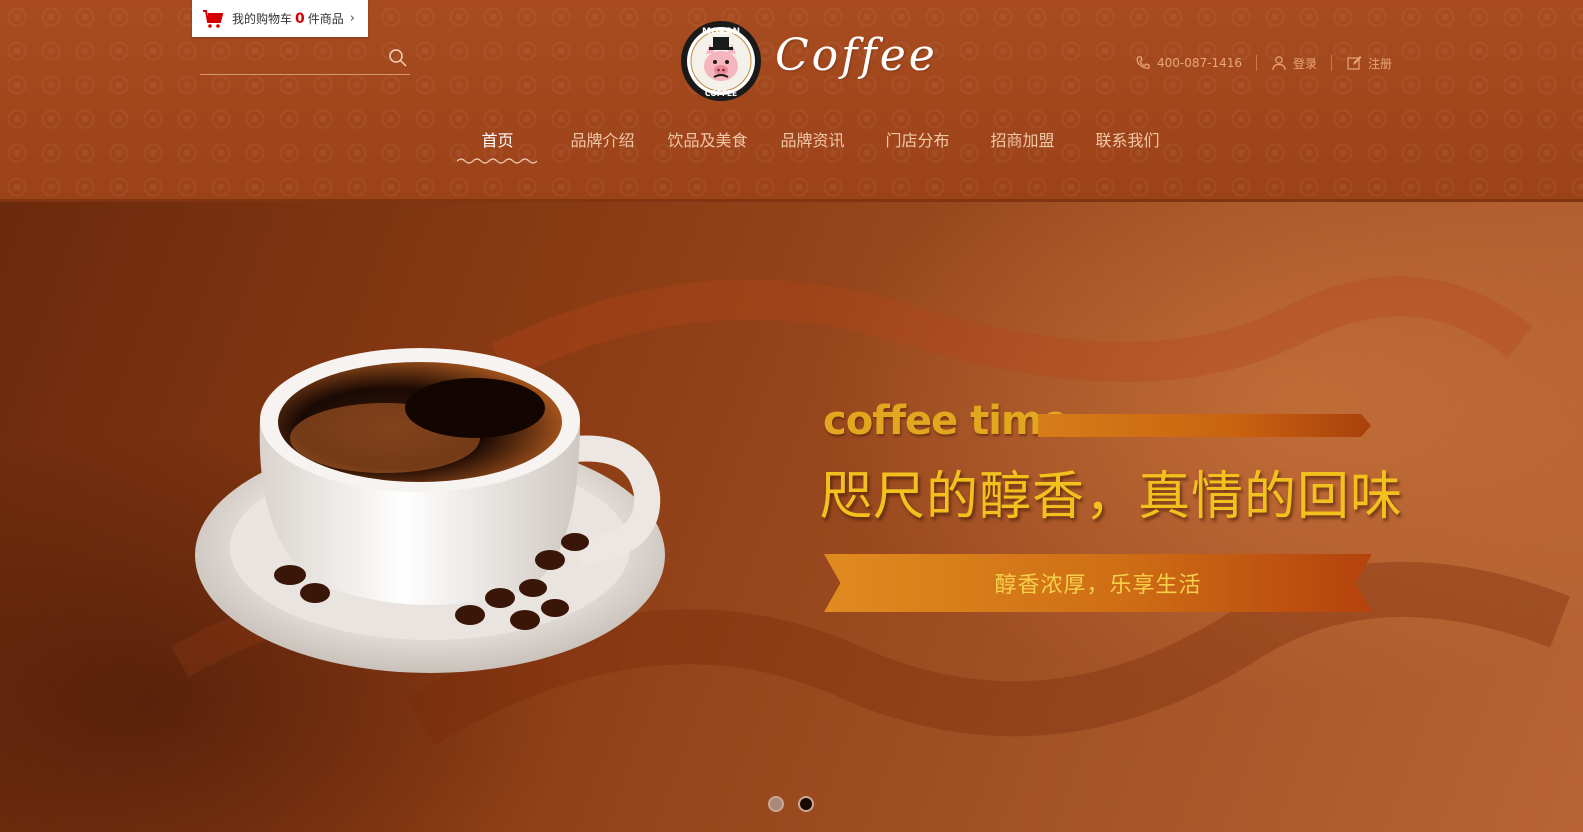 Image resolution: width=1583 pixels, height=832 pixels. What do you see at coordinates (213, 18) in the screenshot?
I see `shopping-cart-icon` at bounding box center [213, 18].